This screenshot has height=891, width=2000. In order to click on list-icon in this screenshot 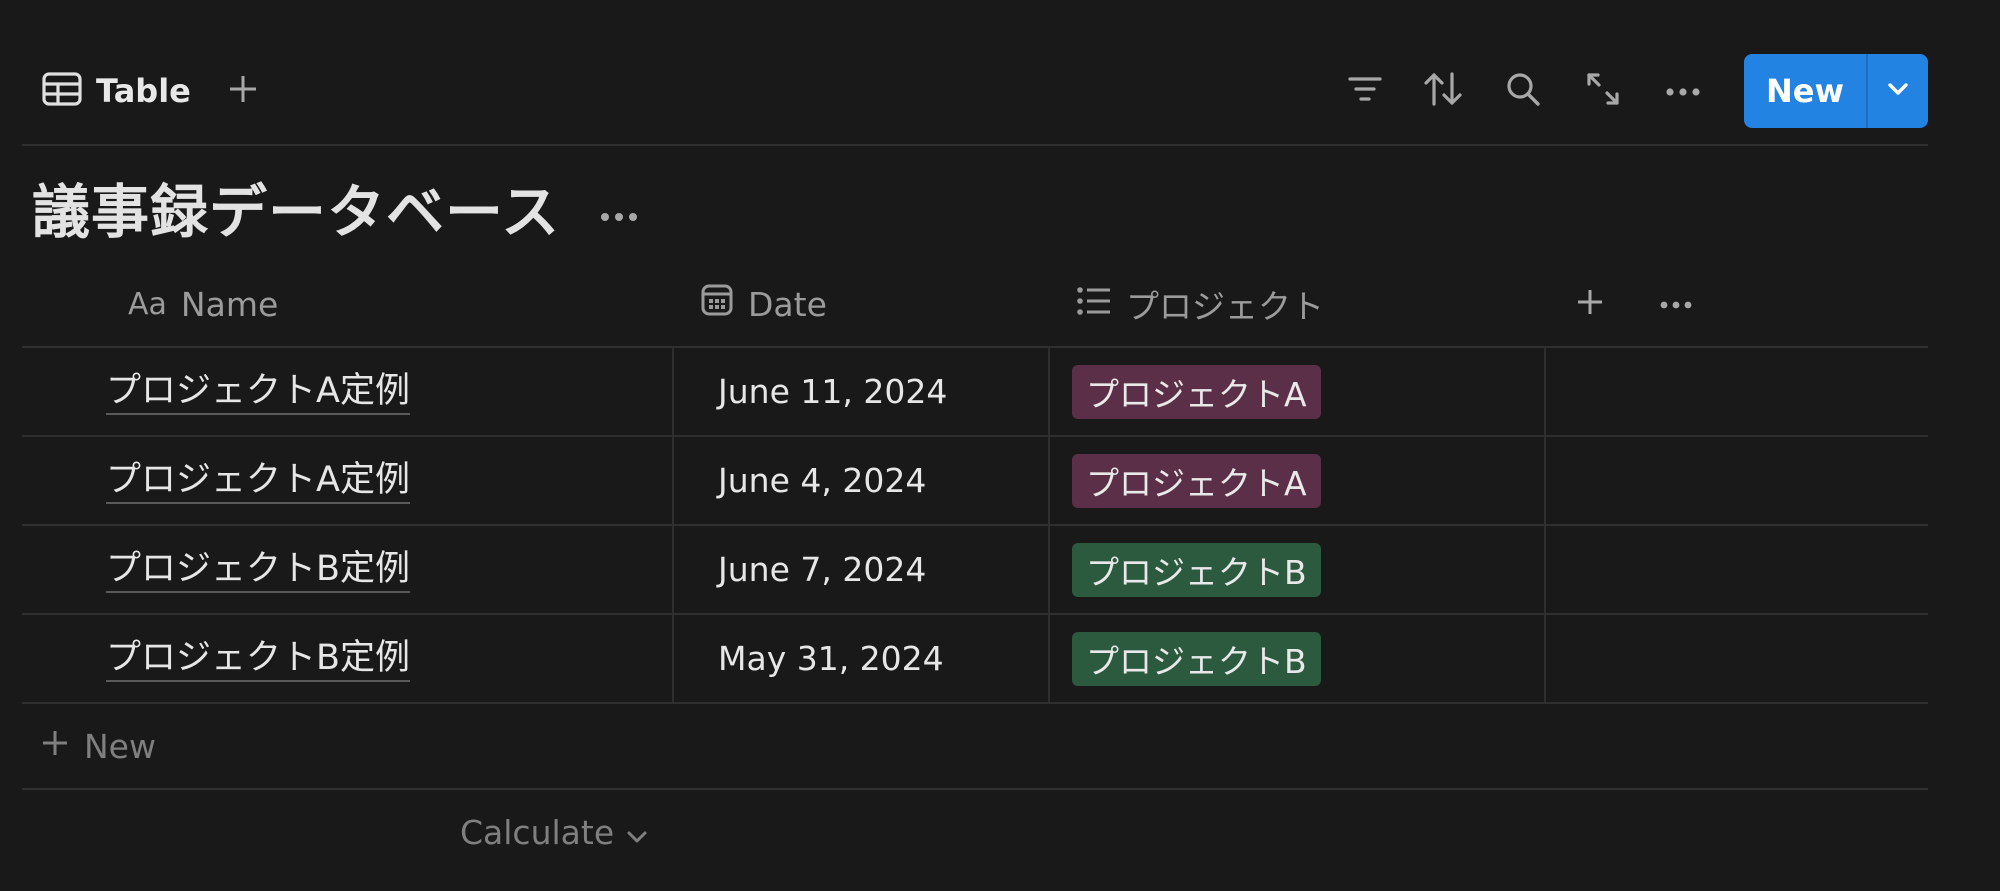, I will do `click(1094, 304)`.